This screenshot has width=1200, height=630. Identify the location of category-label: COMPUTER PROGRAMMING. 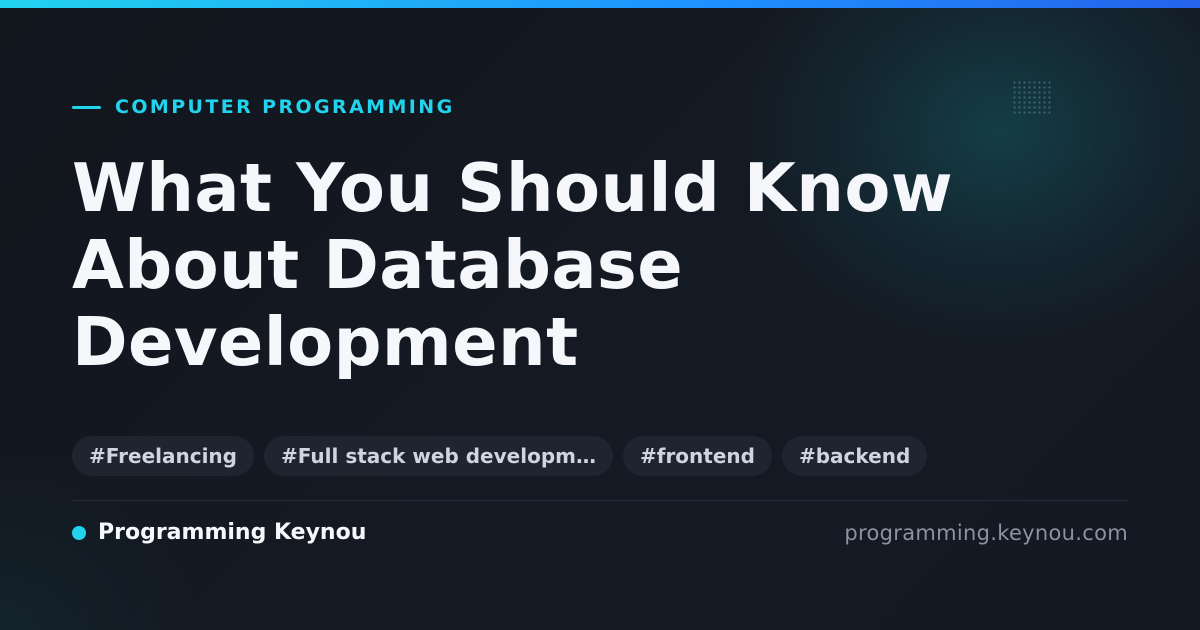
(263, 107).